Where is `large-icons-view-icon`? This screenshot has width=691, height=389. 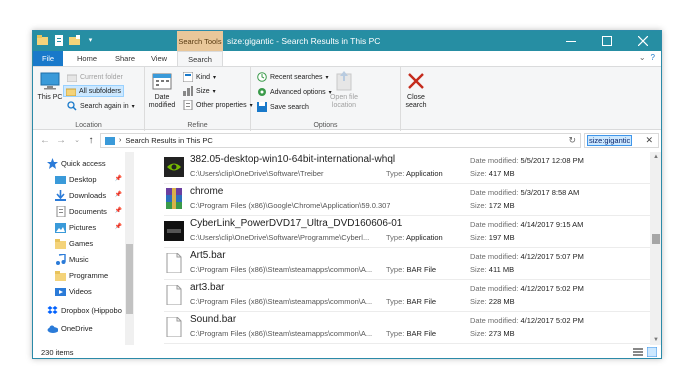
large-icons-view-icon is located at coordinates (652, 352).